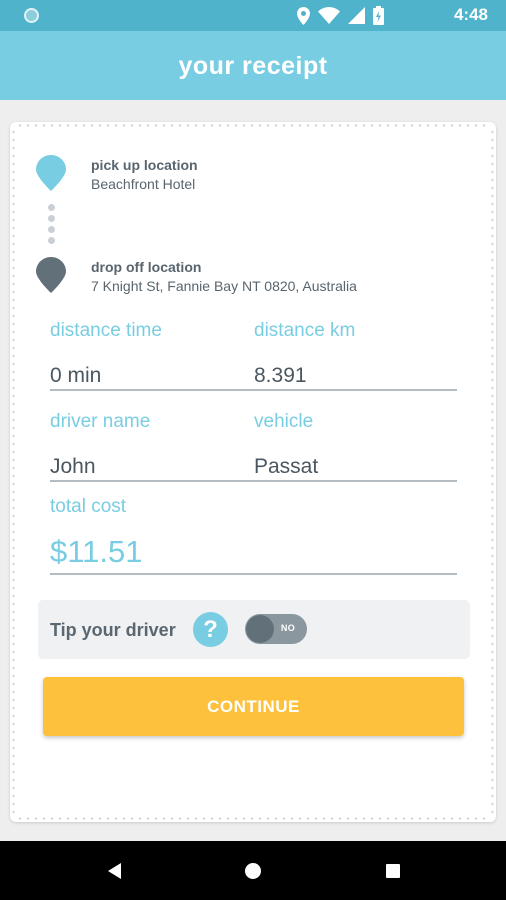  What do you see at coordinates (51, 173) in the screenshot?
I see `pickup-pin-icon` at bounding box center [51, 173].